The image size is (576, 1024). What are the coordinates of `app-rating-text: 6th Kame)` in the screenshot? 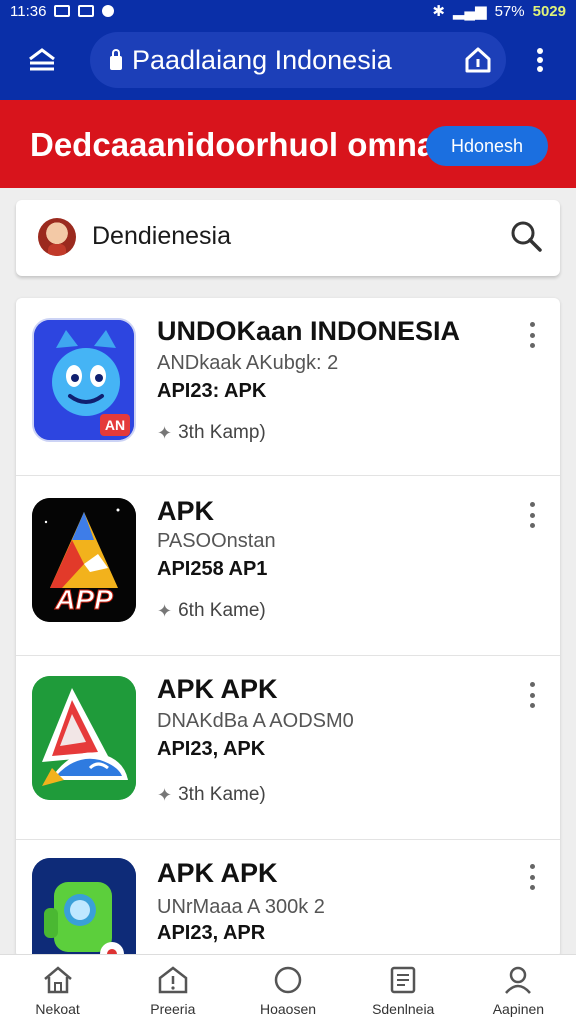 It's located at (222, 610).